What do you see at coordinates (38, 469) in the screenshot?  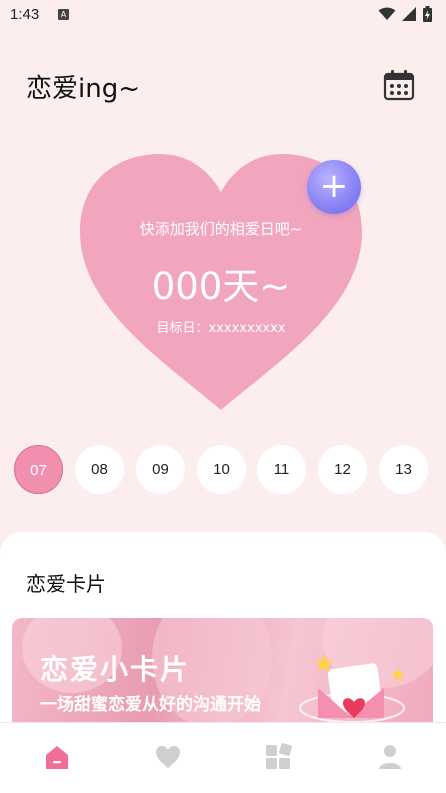 I see `day-chip: 07` at bounding box center [38, 469].